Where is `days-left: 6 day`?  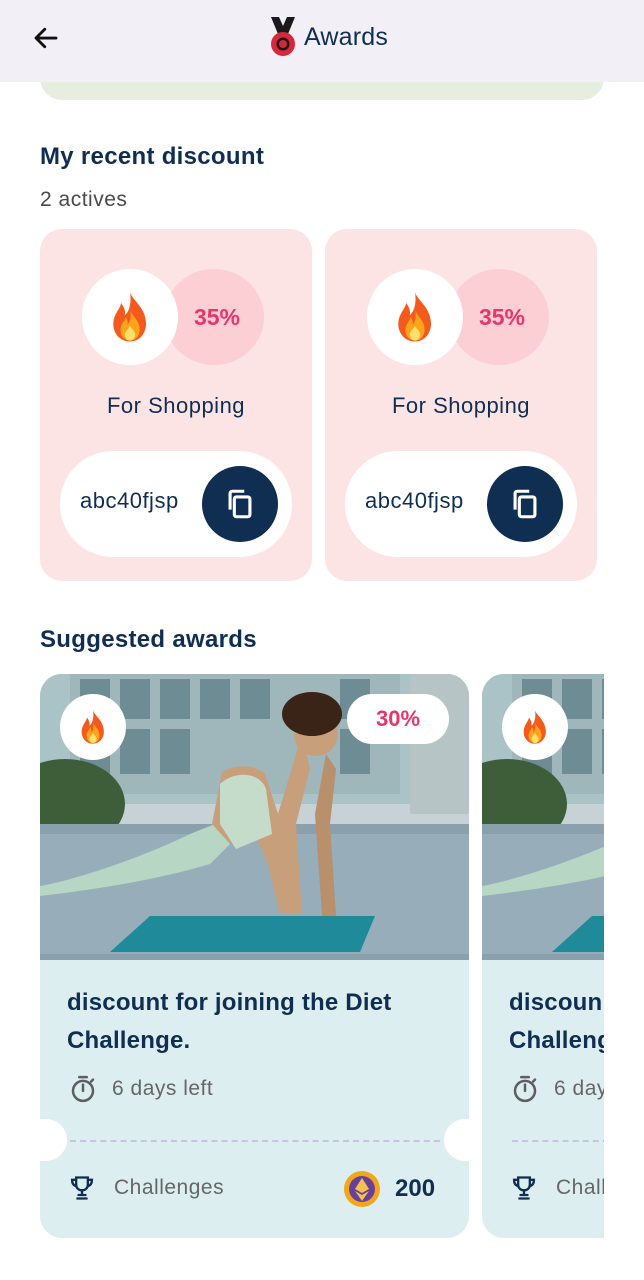 days-left: 6 day is located at coordinates (579, 1088).